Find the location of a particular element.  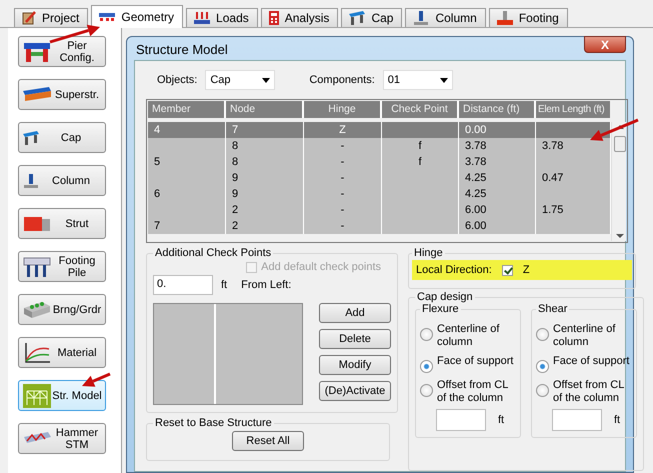

sidebar-button: Cap is located at coordinates (62, 137).